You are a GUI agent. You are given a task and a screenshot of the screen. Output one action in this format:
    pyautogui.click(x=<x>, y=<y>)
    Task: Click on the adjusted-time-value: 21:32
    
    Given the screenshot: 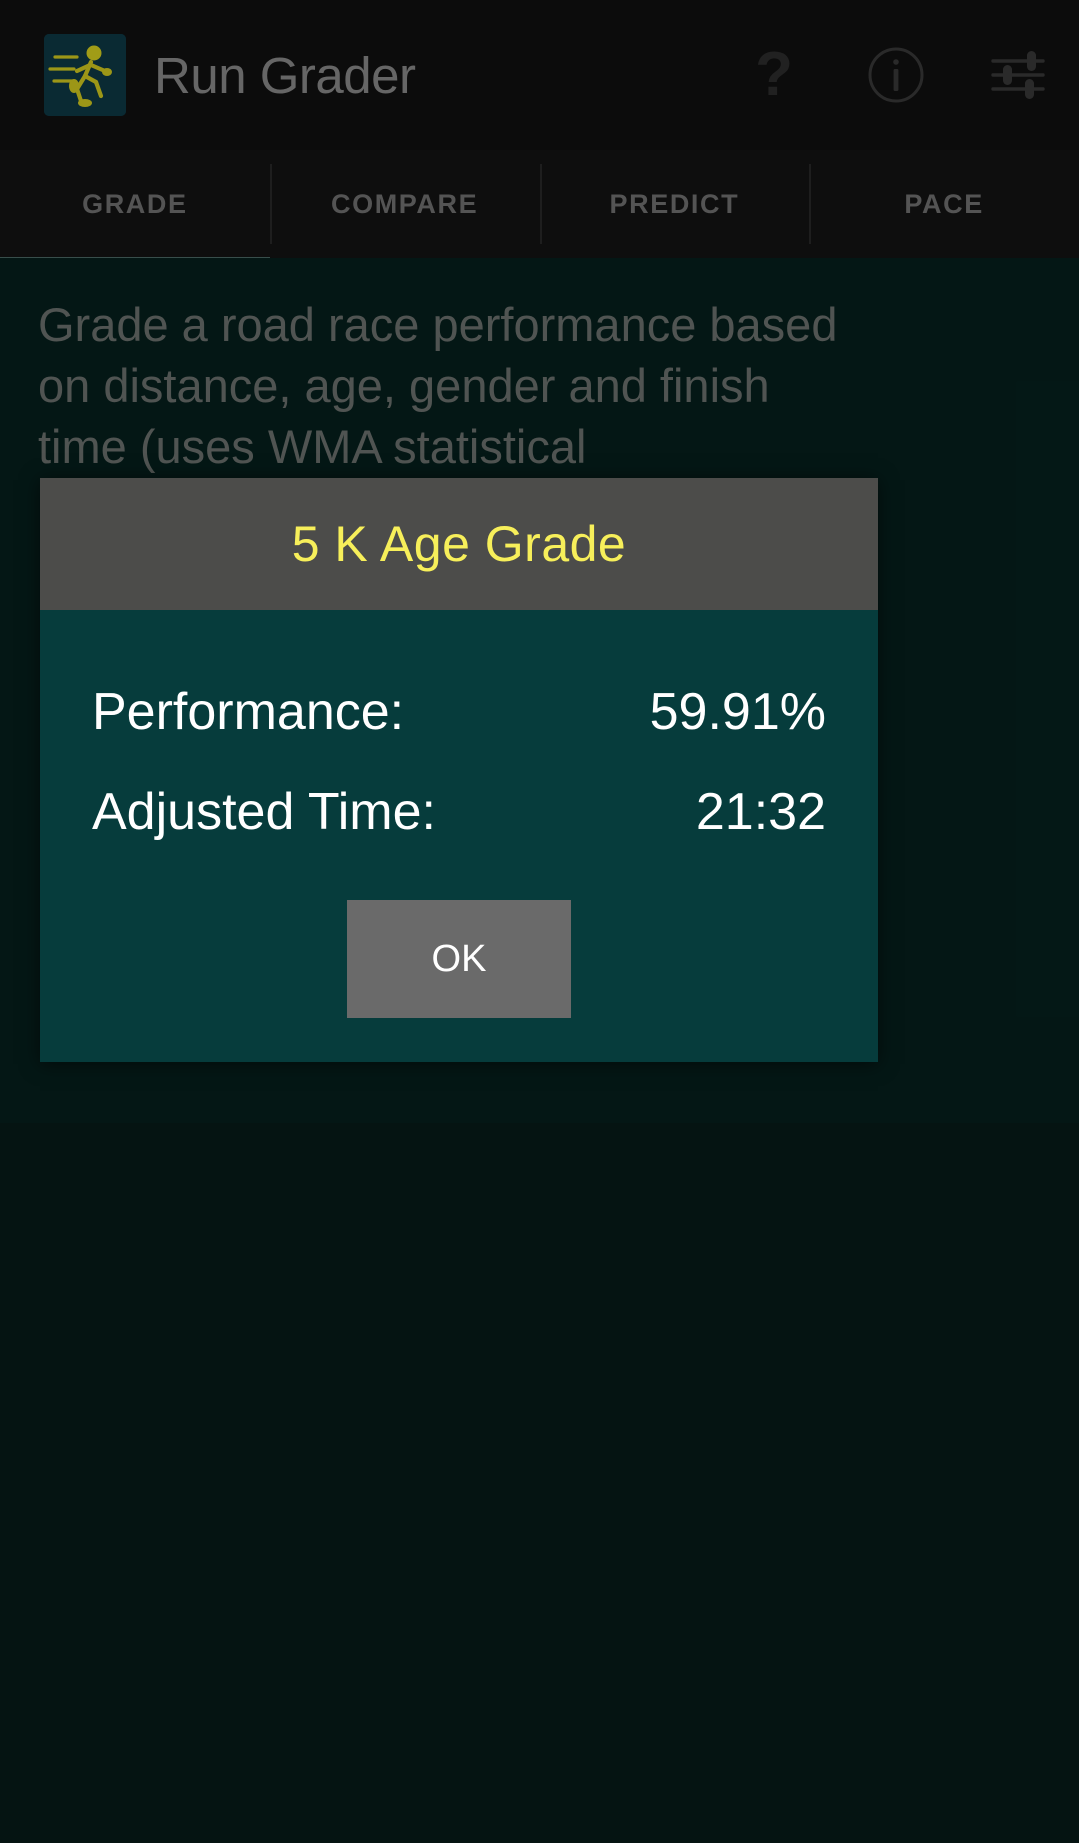 What is the action you would take?
    pyautogui.click(x=760, y=812)
    